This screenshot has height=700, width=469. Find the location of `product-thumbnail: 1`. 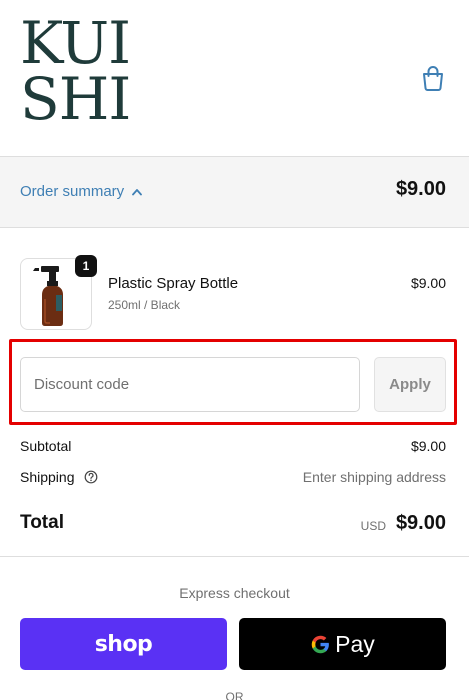

product-thumbnail: 1 is located at coordinates (58, 292).